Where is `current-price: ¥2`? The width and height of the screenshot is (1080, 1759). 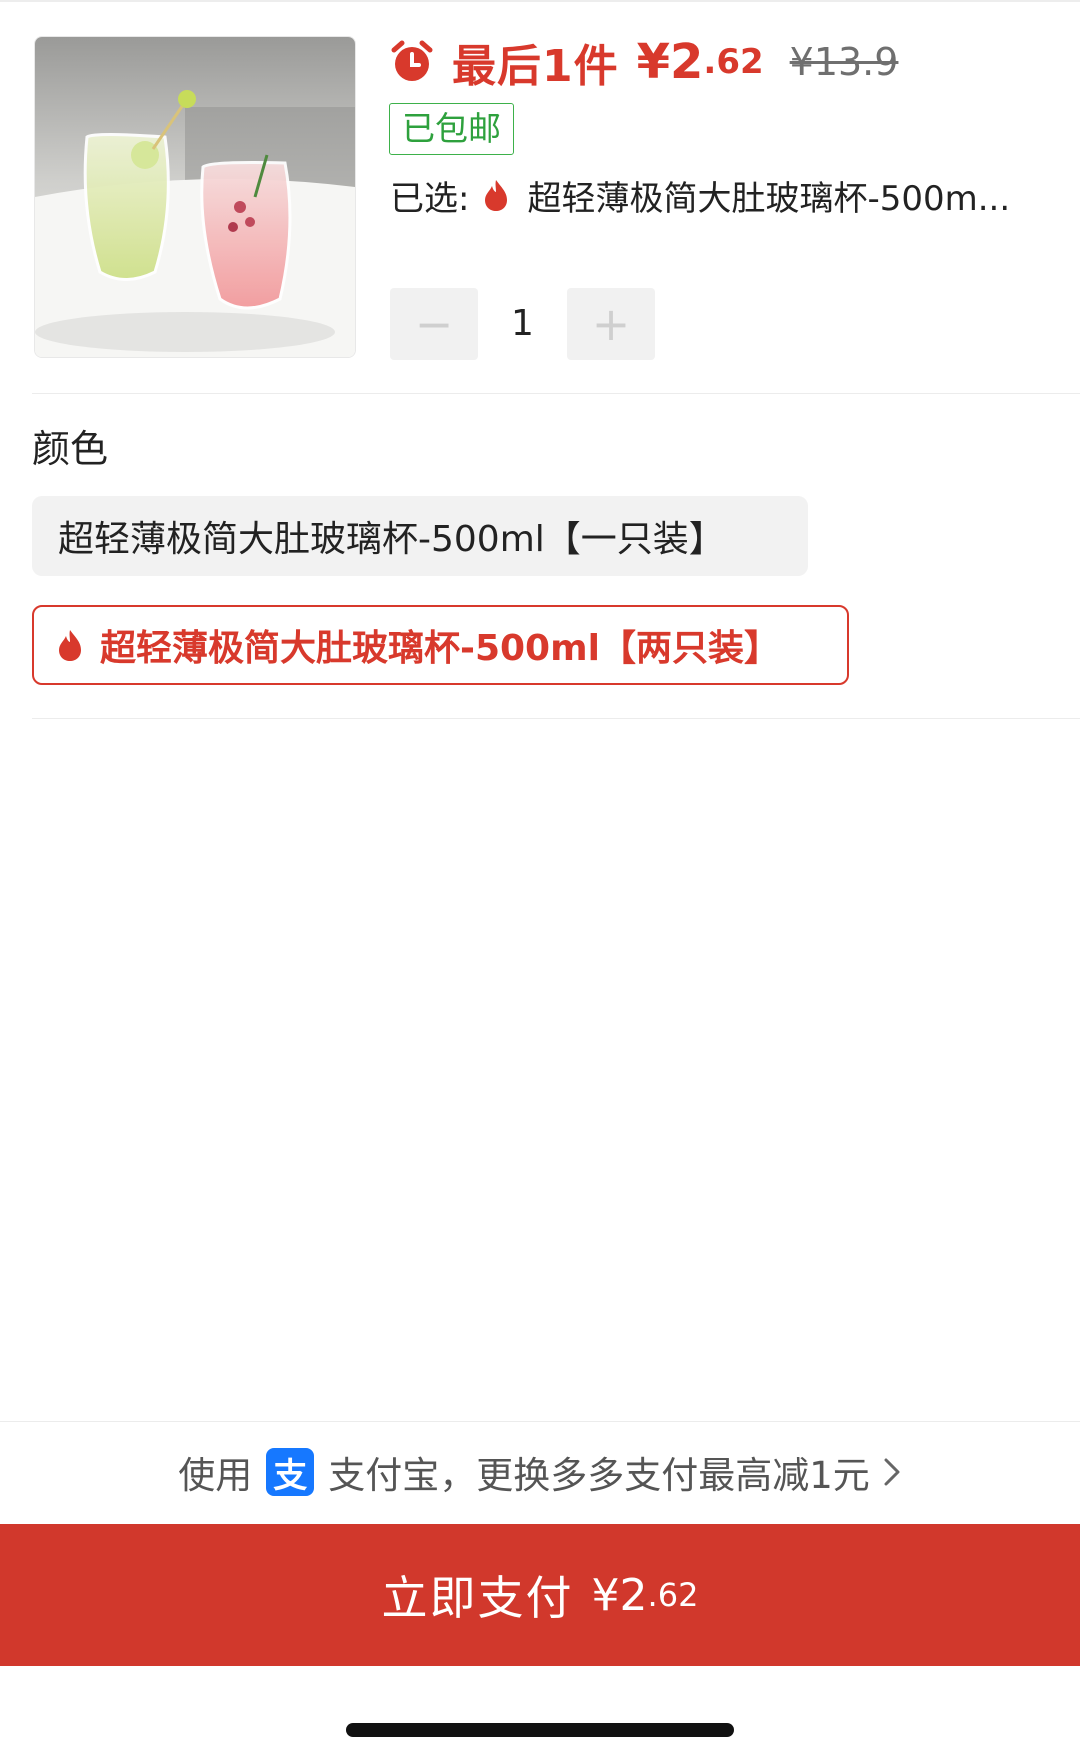
current-price: ¥2 is located at coordinates (670, 62).